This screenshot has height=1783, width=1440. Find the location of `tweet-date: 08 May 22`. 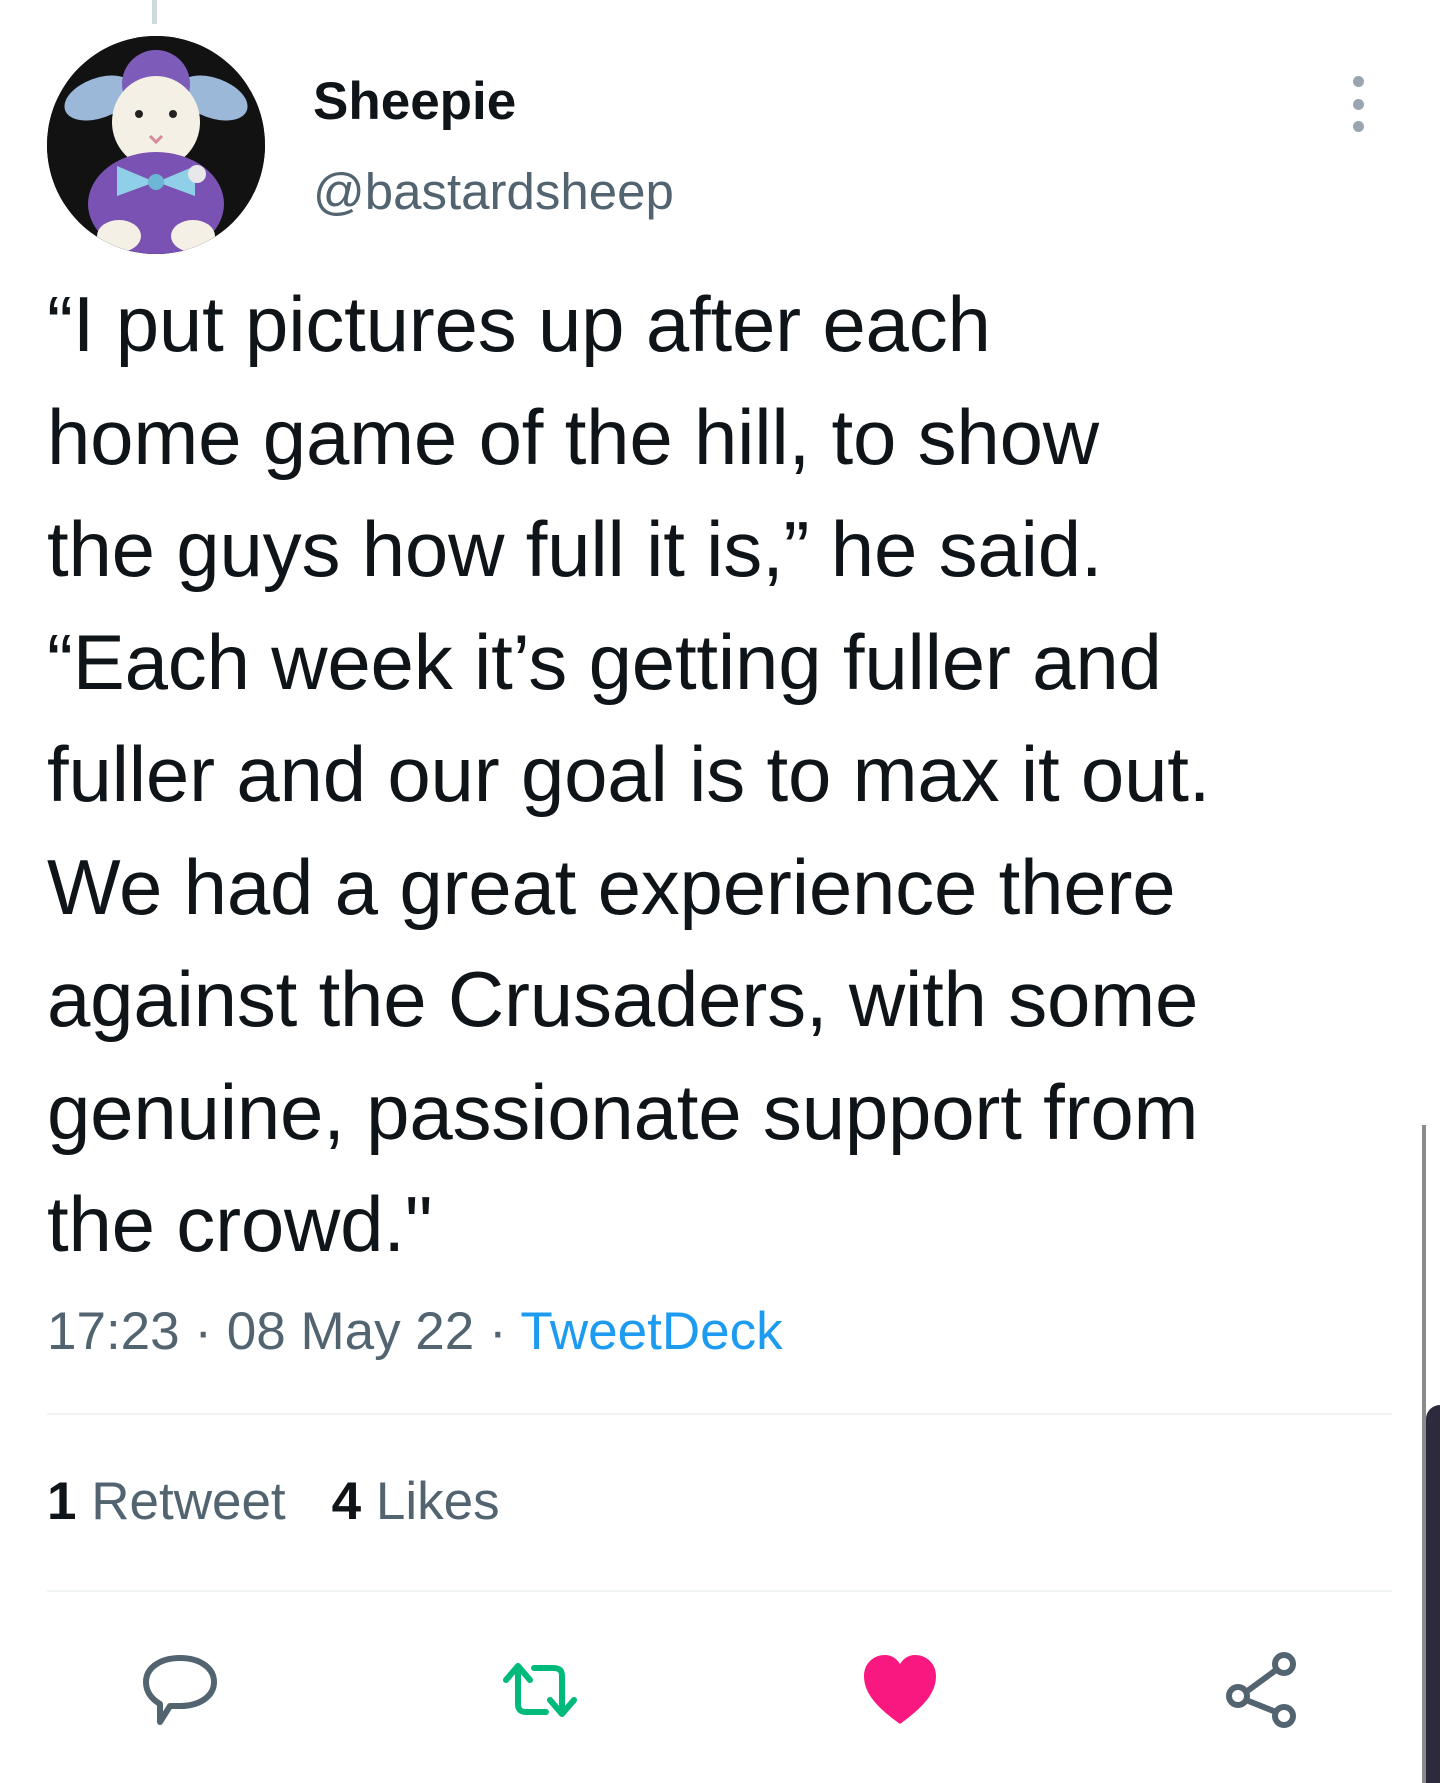

tweet-date: 08 May 22 is located at coordinates (350, 1331).